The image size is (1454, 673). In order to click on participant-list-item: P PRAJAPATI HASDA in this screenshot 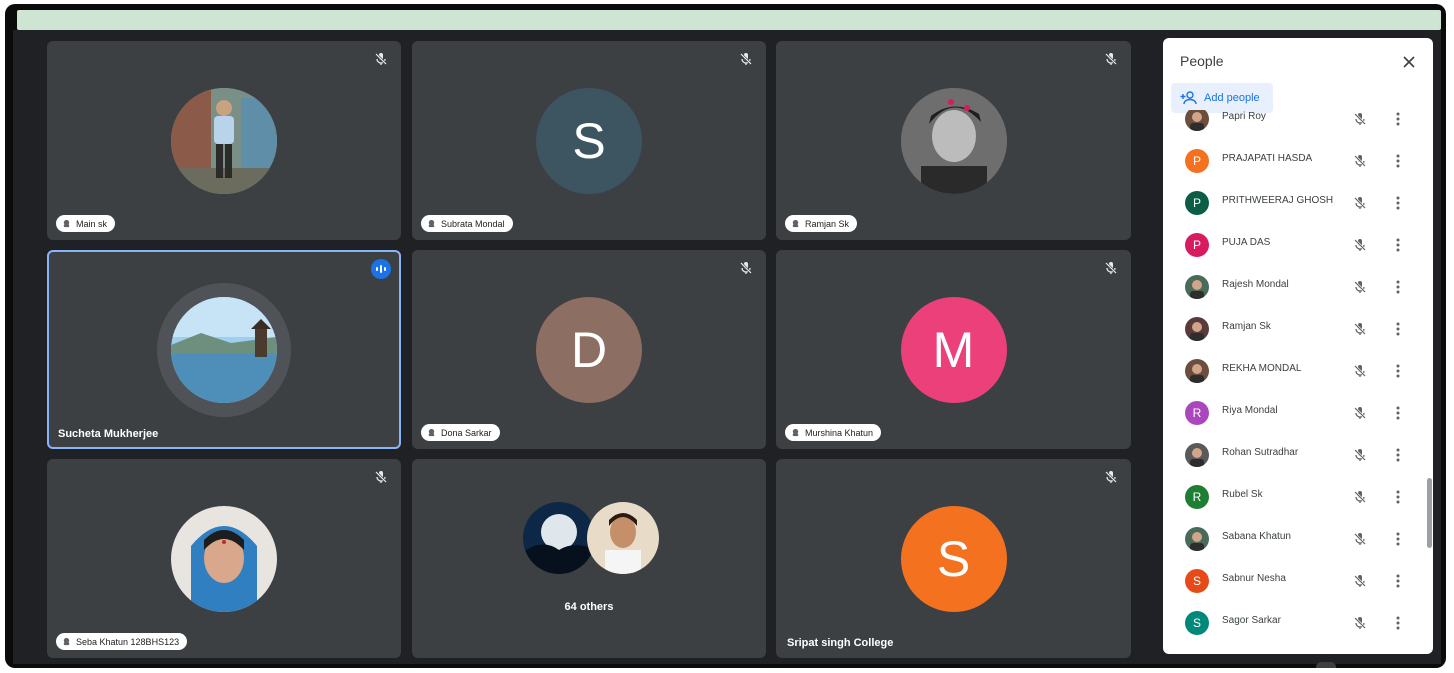, I will do `click(1294, 161)`.